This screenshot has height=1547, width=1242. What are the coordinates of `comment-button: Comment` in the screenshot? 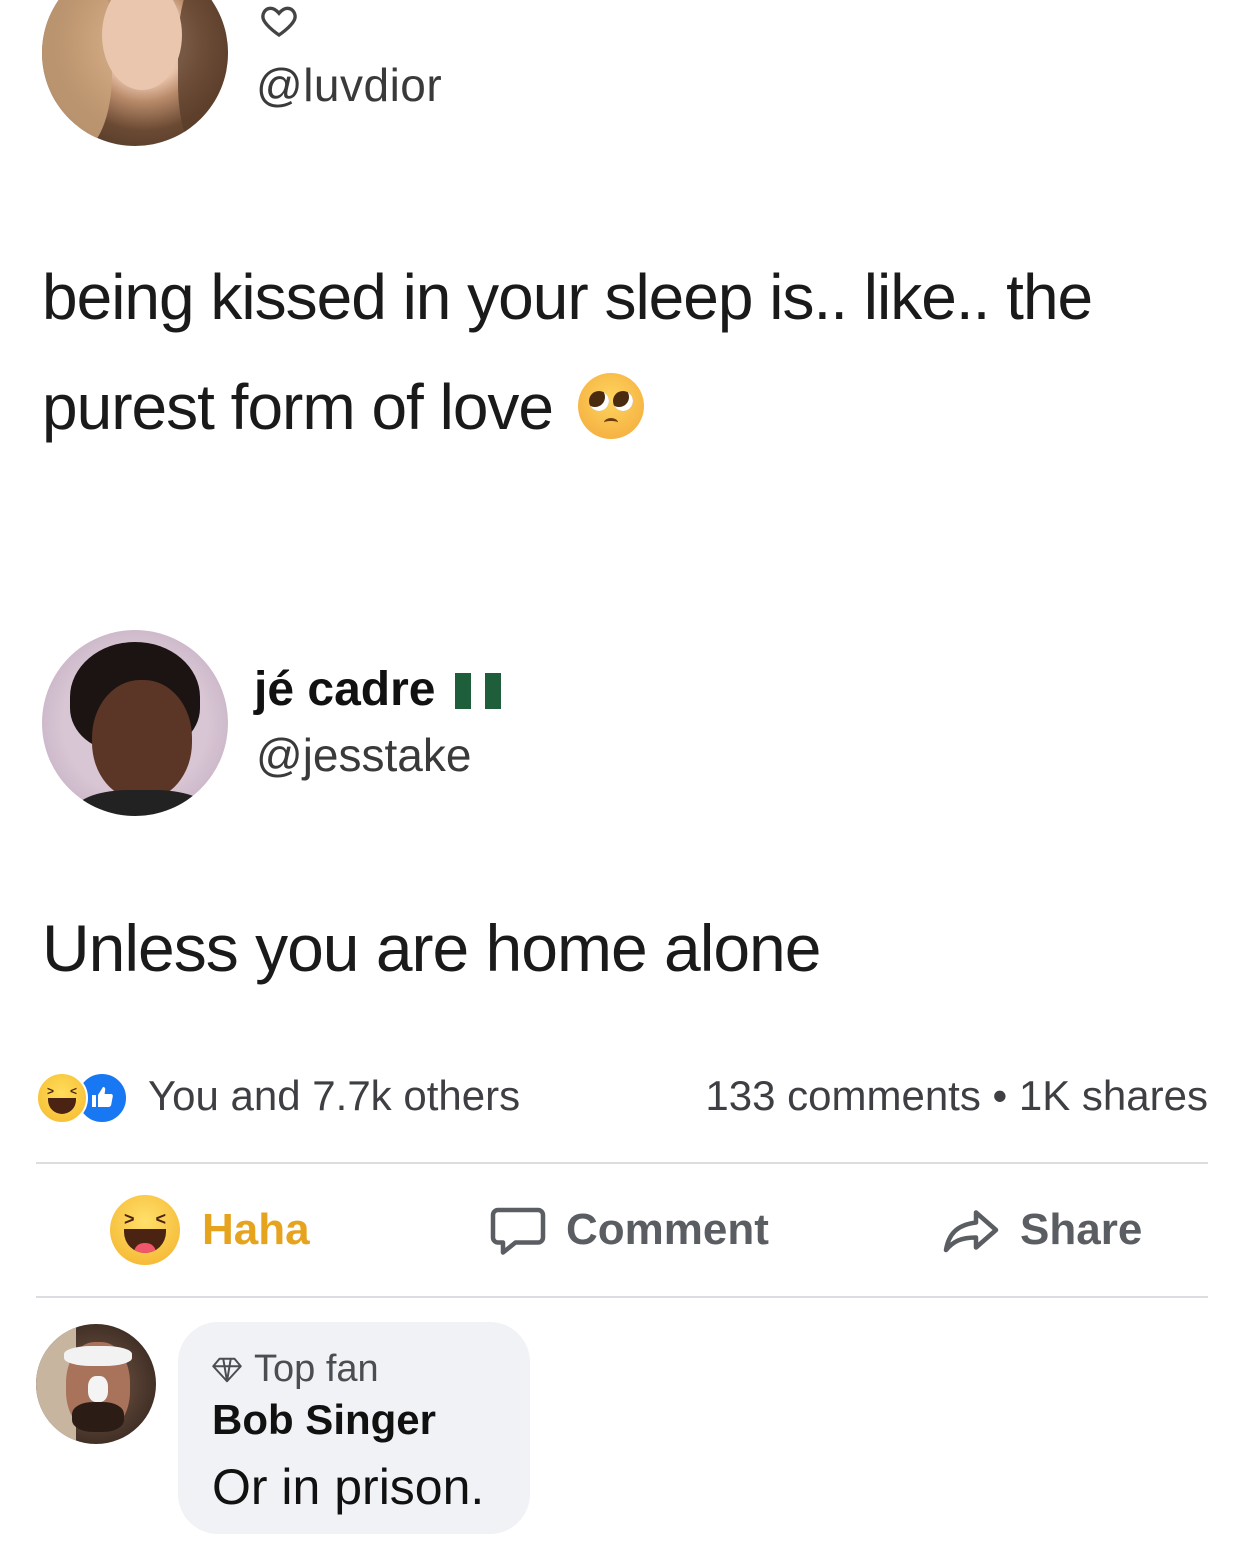 It's located at (628, 1230).